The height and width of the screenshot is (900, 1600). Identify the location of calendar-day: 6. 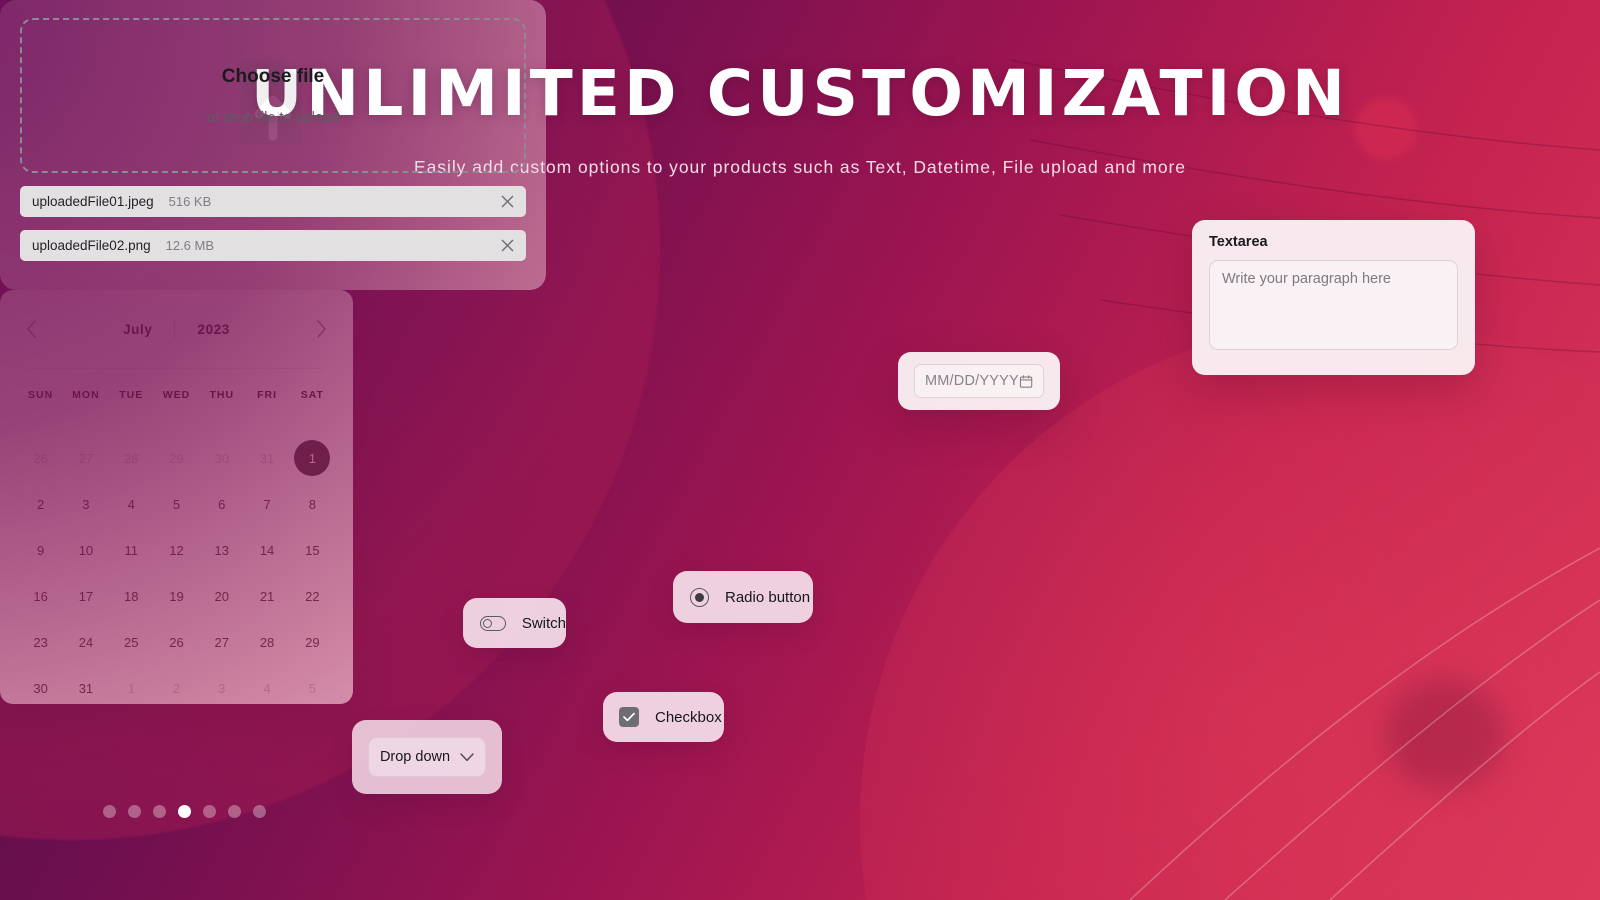
(221, 504).